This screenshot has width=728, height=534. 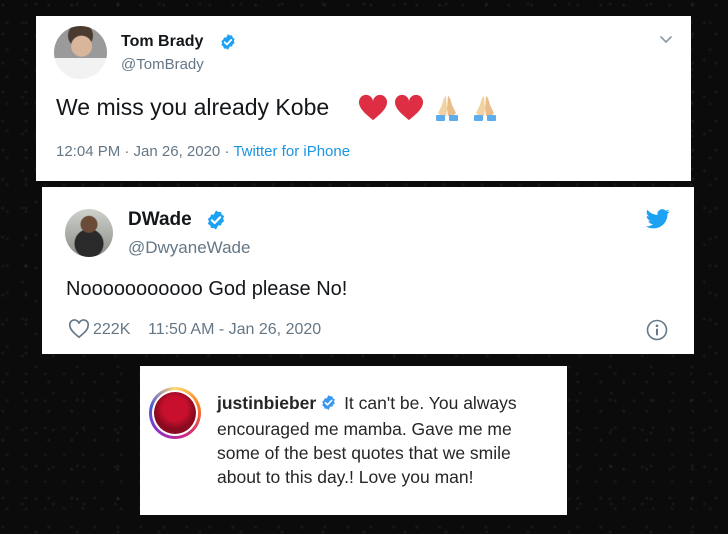 I want to click on instagram-story-ring, so click(x=175, y=413).